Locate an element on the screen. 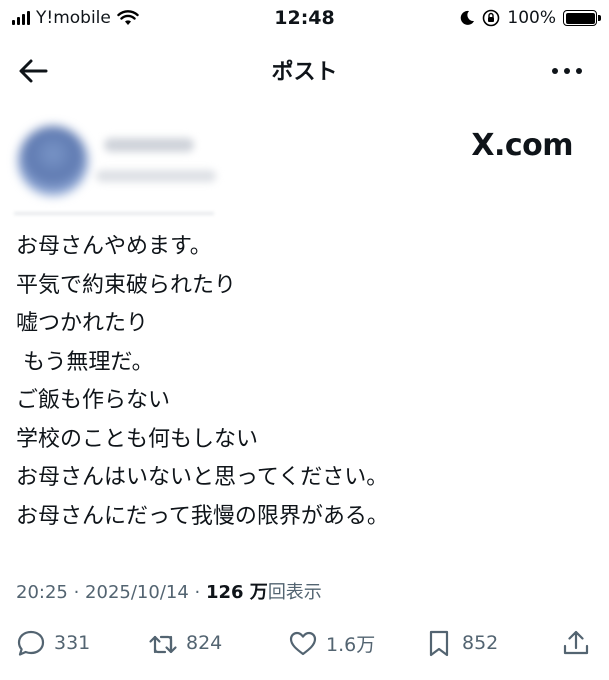  repost-count: 824 is located at coordinates (204, 643).